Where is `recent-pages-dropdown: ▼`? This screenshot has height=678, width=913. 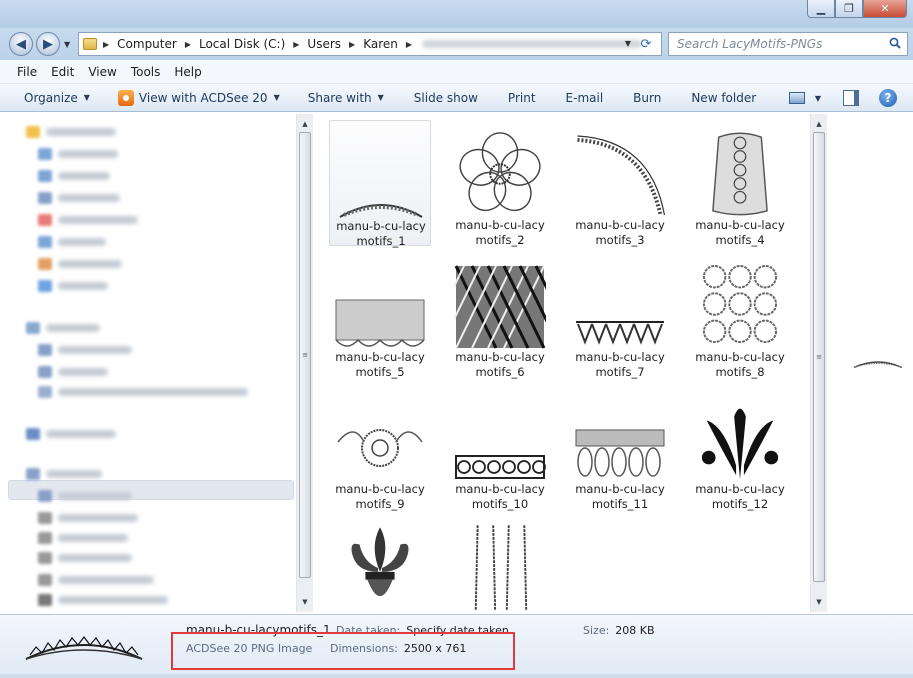
recent-pages-dropdown: ▼ is located at coordinates (67, 44).